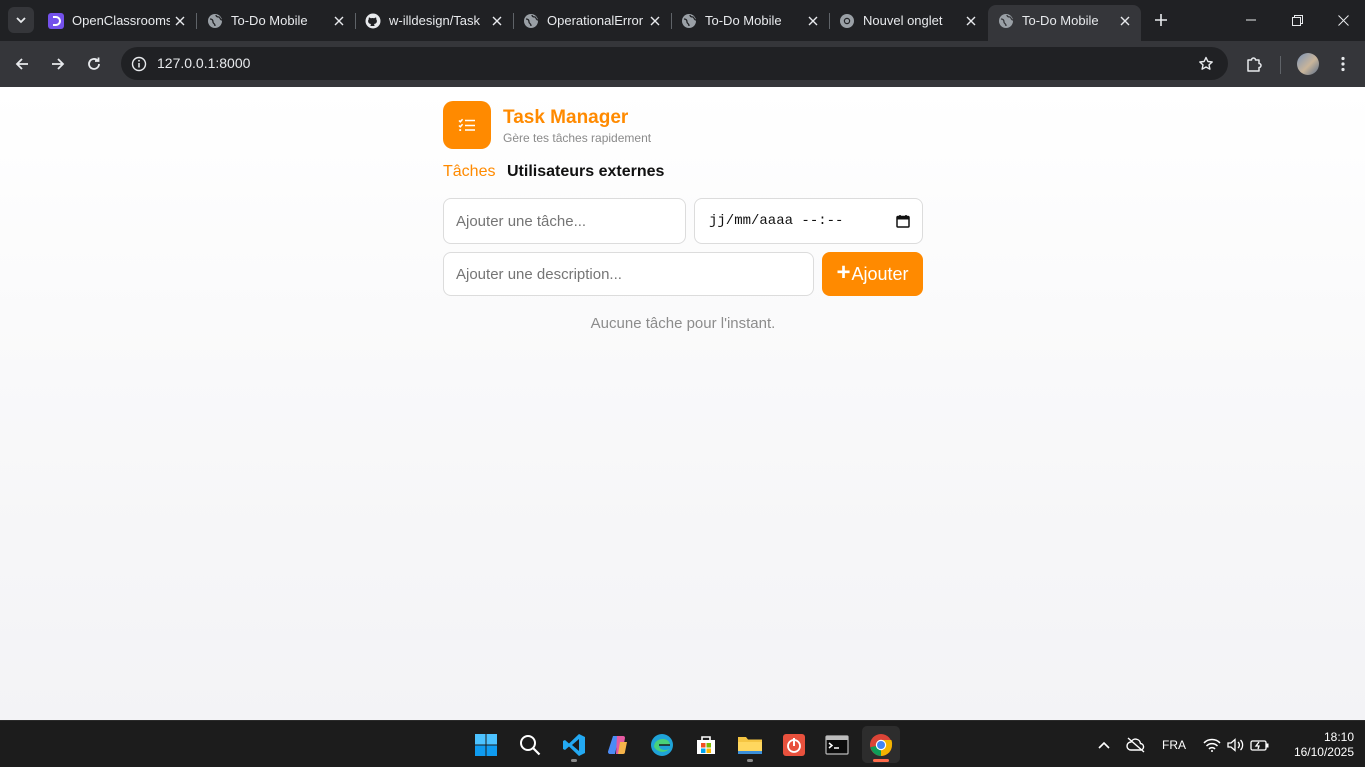 This screenshot has width=1365, height=767. What do you see at coordinates (1212, 744) in the screenshot?
I see `wifi-status` at bounding box center [1212, 744].